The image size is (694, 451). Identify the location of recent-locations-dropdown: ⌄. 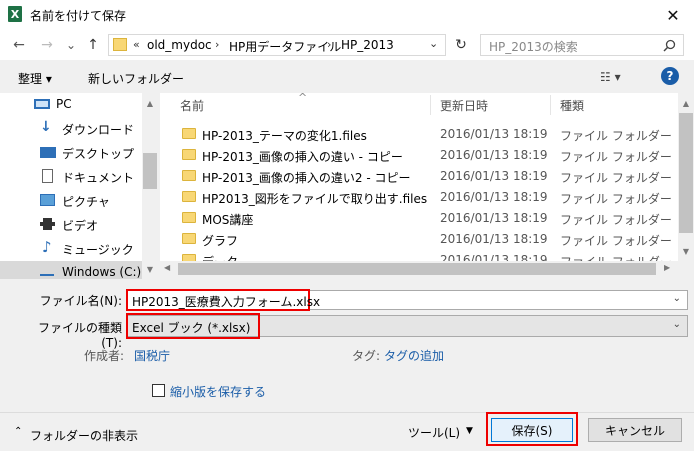
(71, 45).